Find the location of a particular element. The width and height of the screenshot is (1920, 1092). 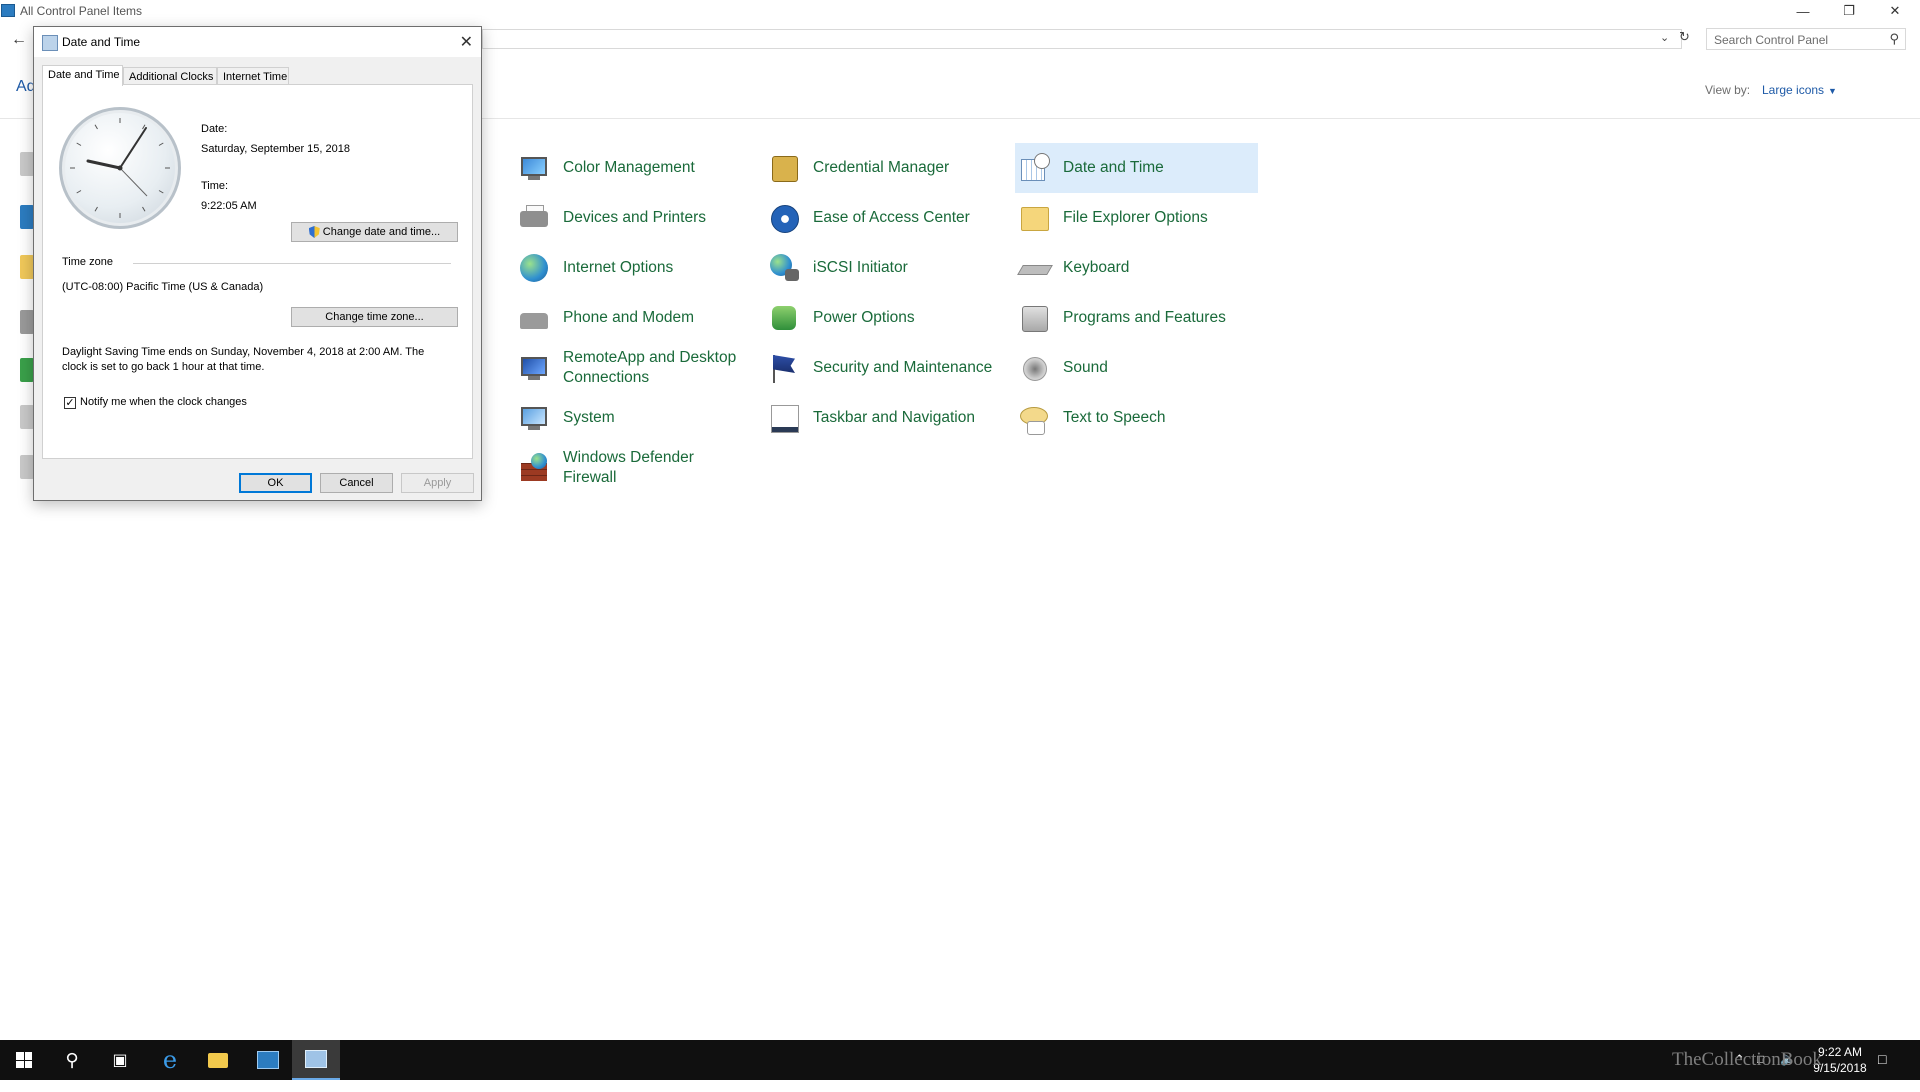

iscsi-icon is located at coordinates (784, 268).